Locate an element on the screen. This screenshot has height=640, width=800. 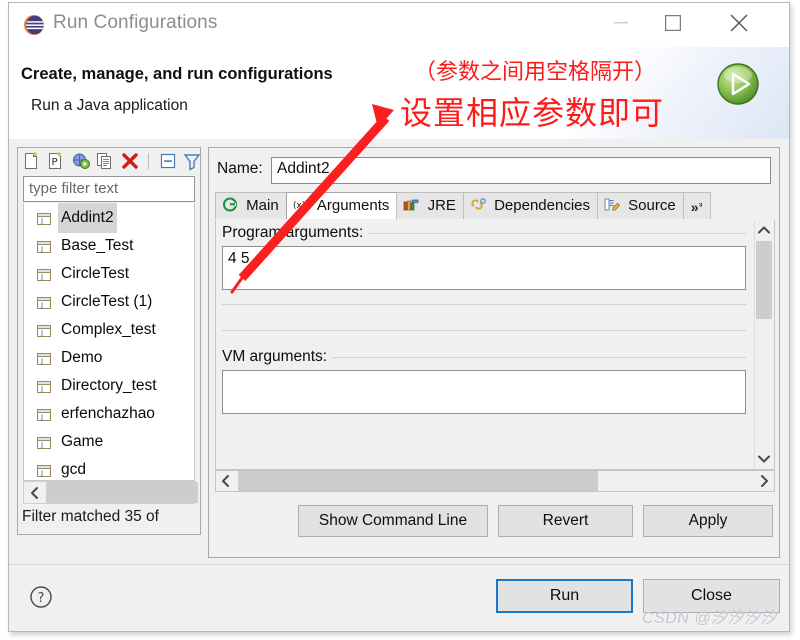
filter-icon is located at coordinates (192, 161).